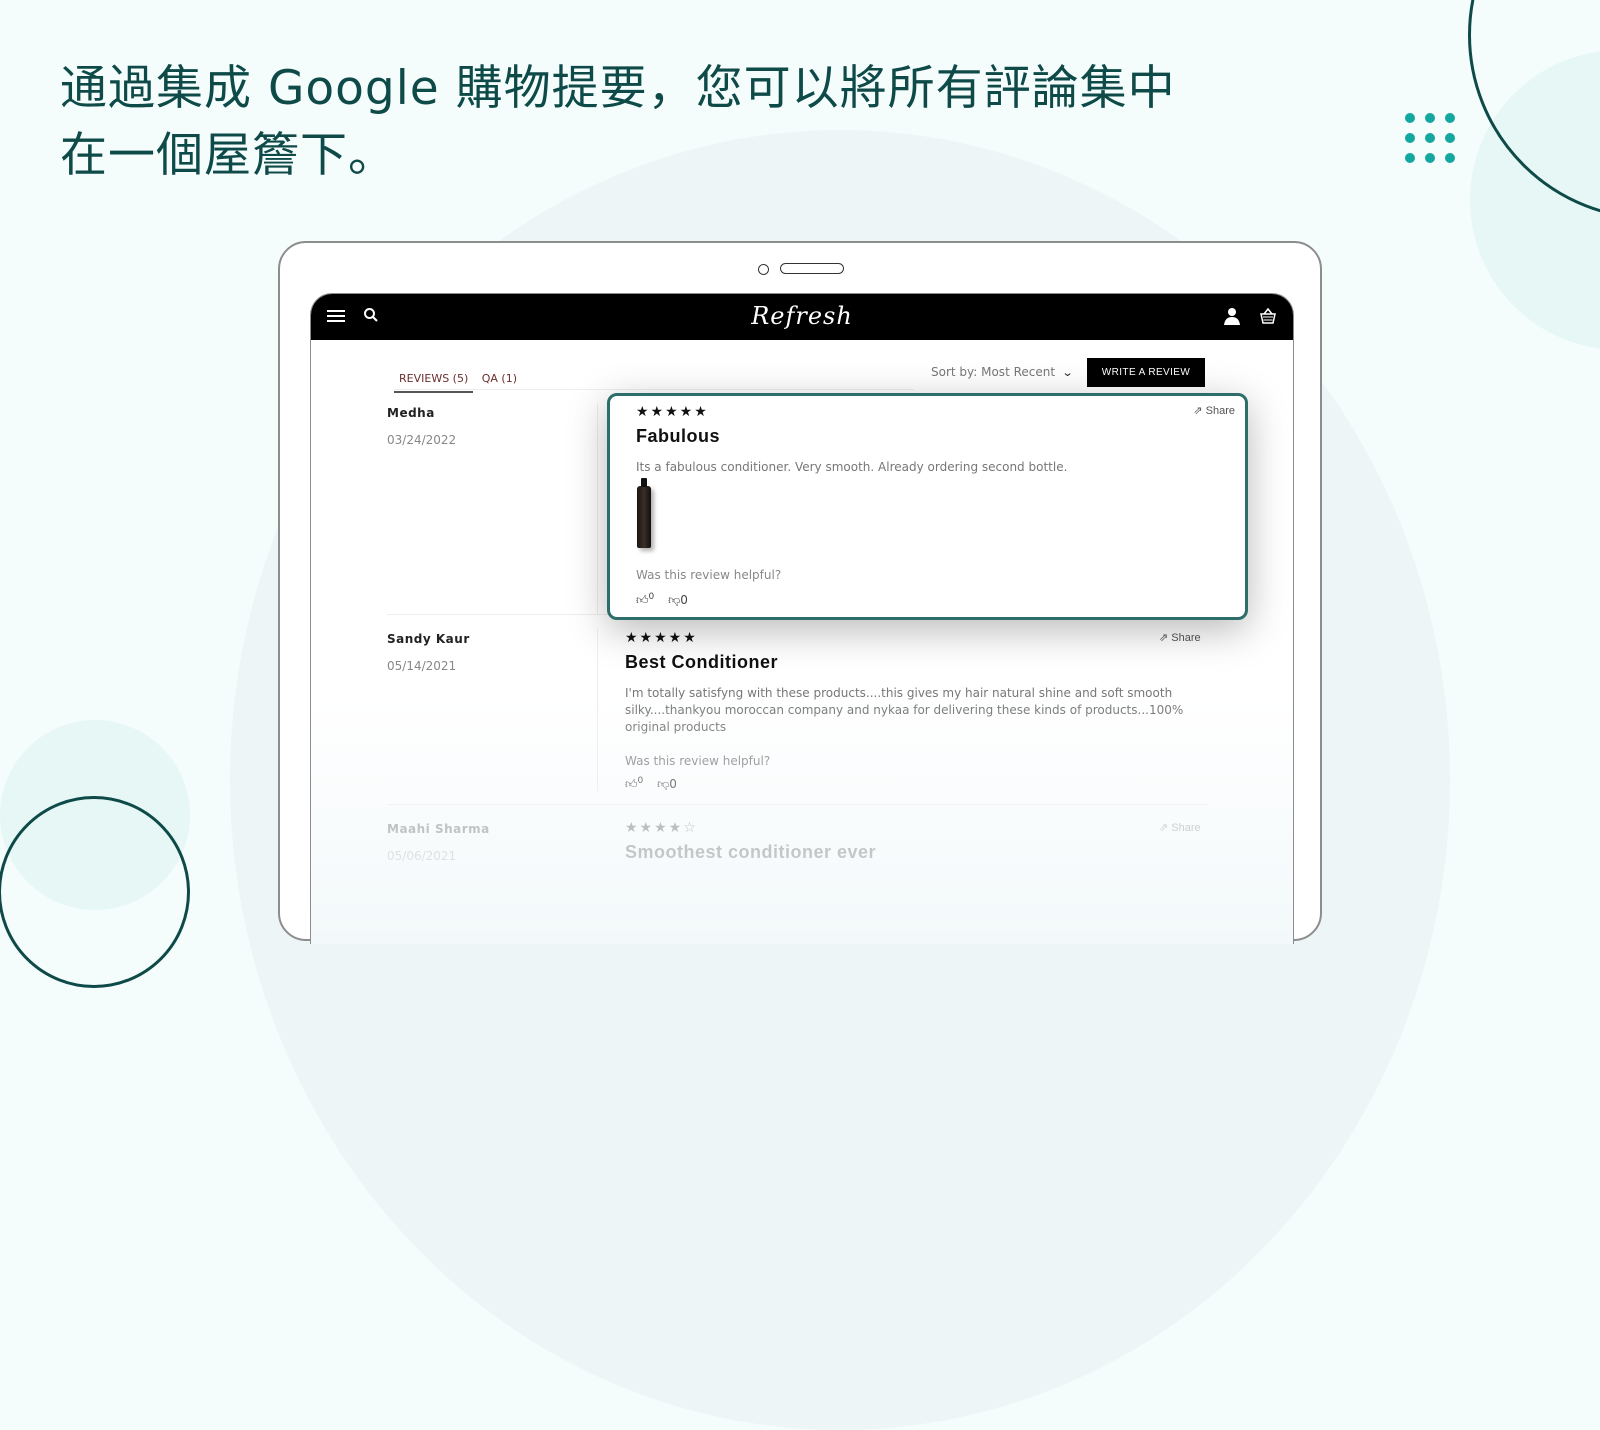  I want to click on sort-label: Sort by: Most Recent, so click(993, 372).